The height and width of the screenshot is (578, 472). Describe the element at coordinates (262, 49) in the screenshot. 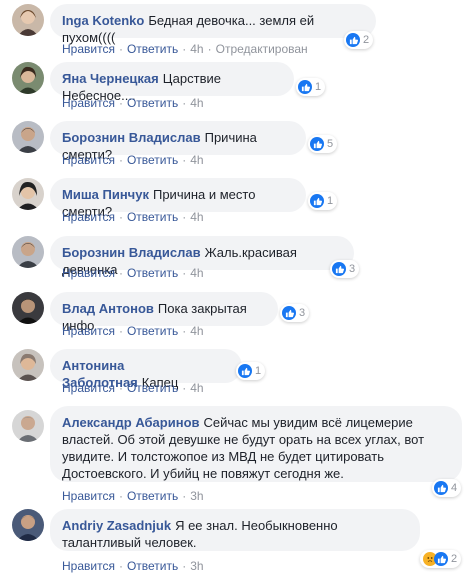

I see `edited-label: Отредактирован` at that location.